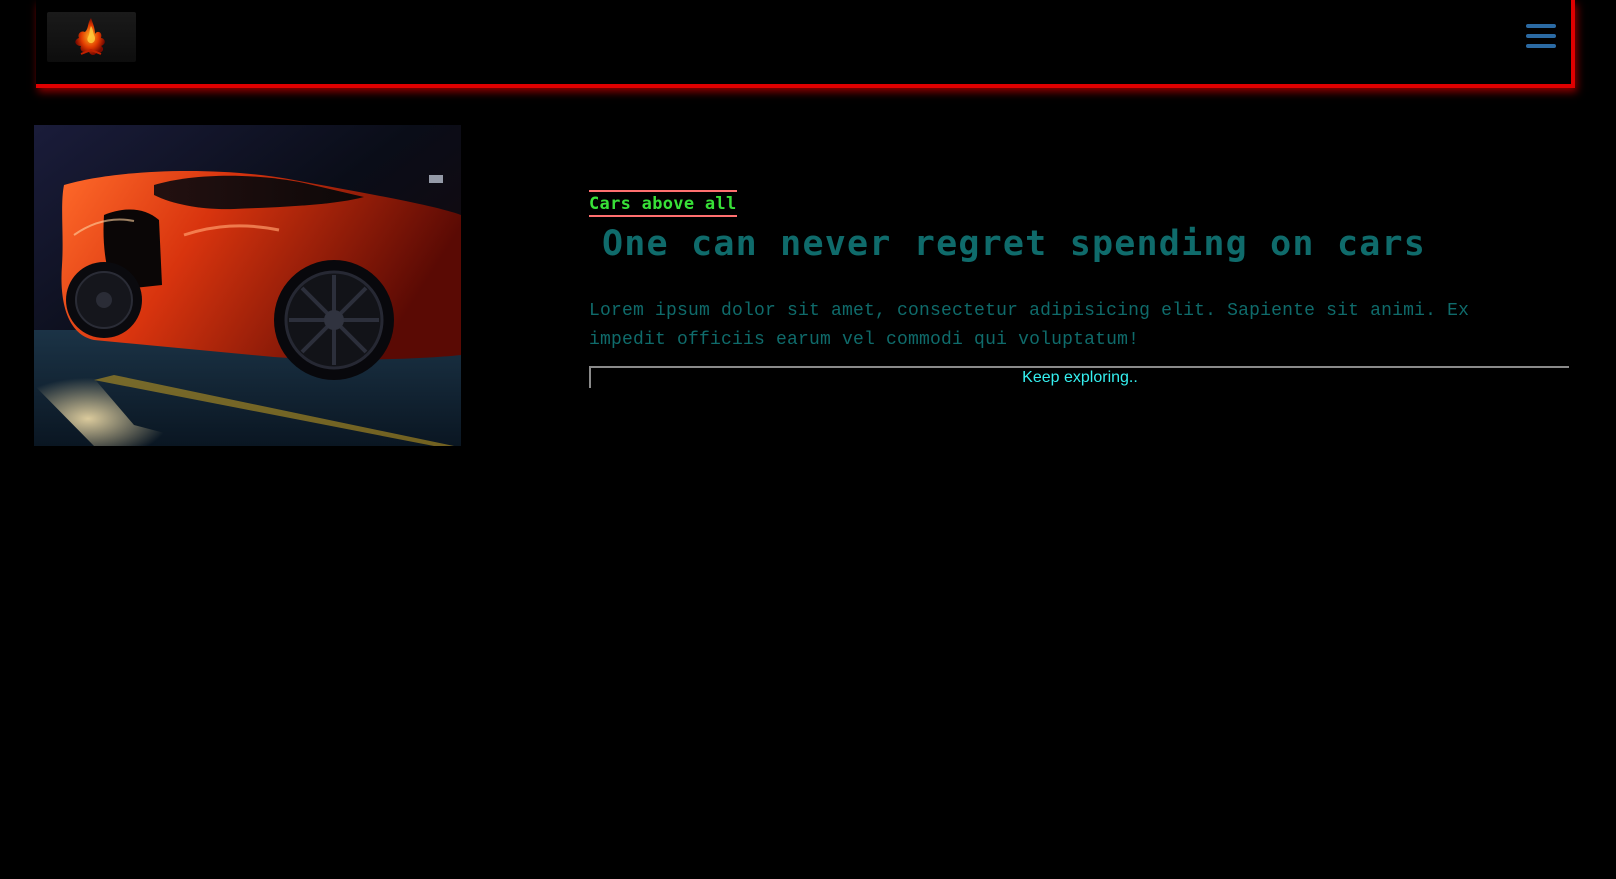  I want to click on red-sports-car-photo, so click(247, 285).